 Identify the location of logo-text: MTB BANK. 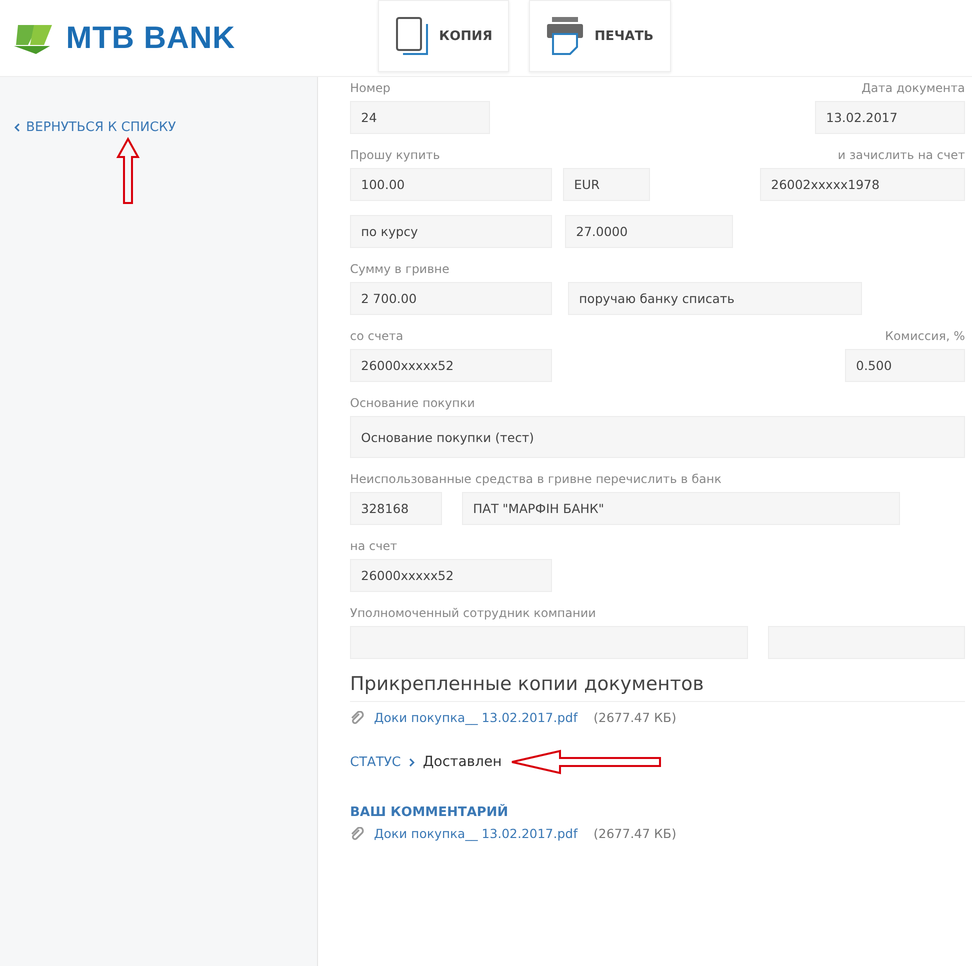
(151, 38).